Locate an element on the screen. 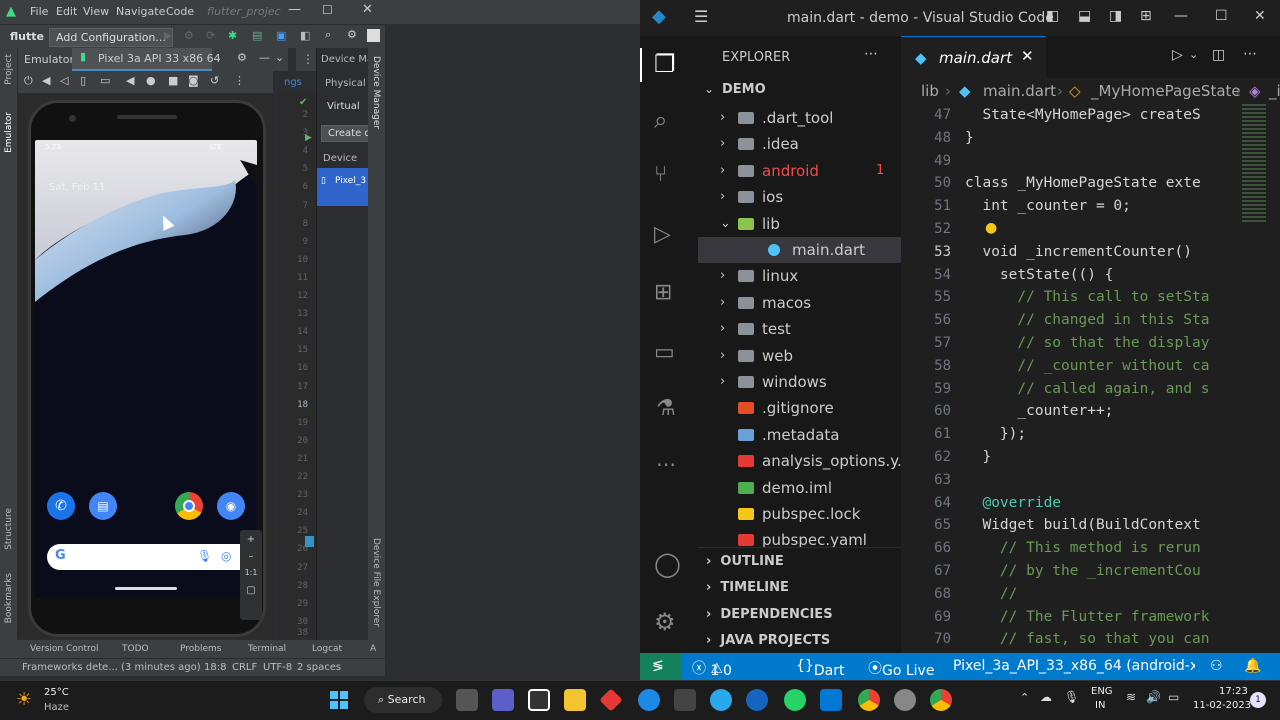 The height and width of the screenshot is (720, 1280). telegram-icon is located at coordinates (721, 700).